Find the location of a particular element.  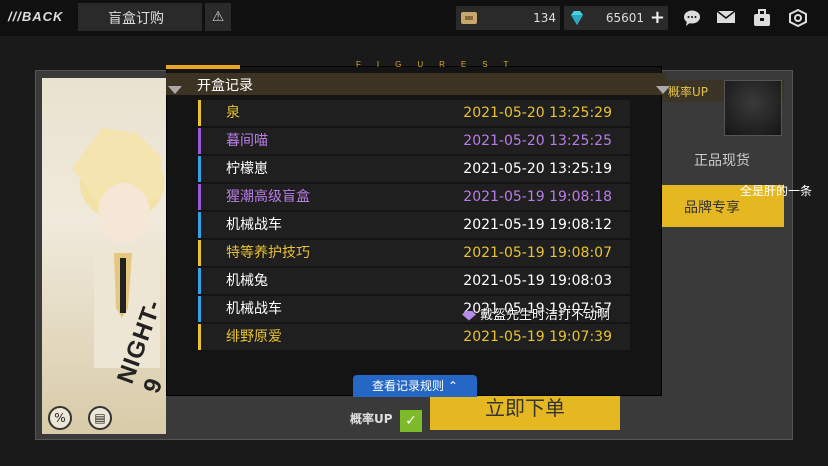

modal-title: 开盒记录 is located at coordinates (225, 86).